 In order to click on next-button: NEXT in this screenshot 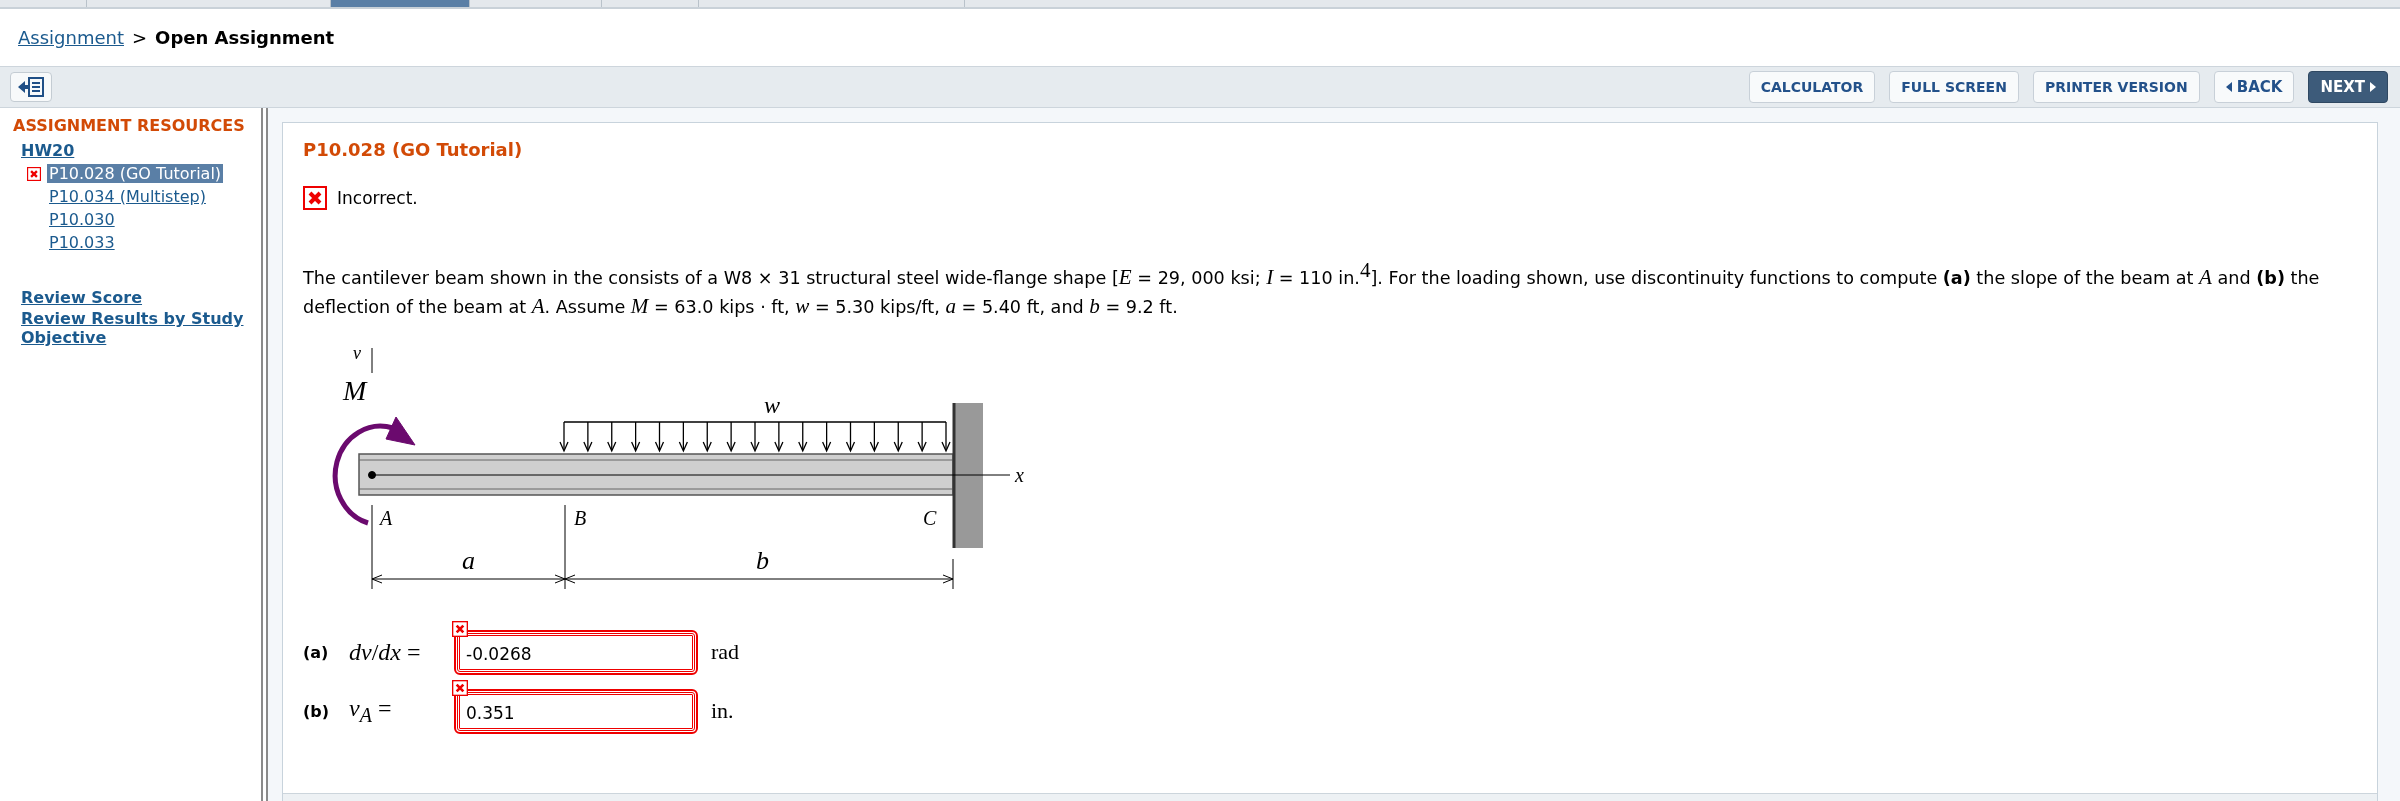, I will do `click(2348, 87)`.